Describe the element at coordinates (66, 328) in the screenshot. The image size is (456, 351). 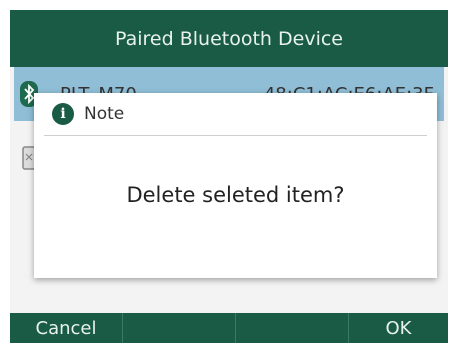
I see `cancel-button: Cancel` at that location.